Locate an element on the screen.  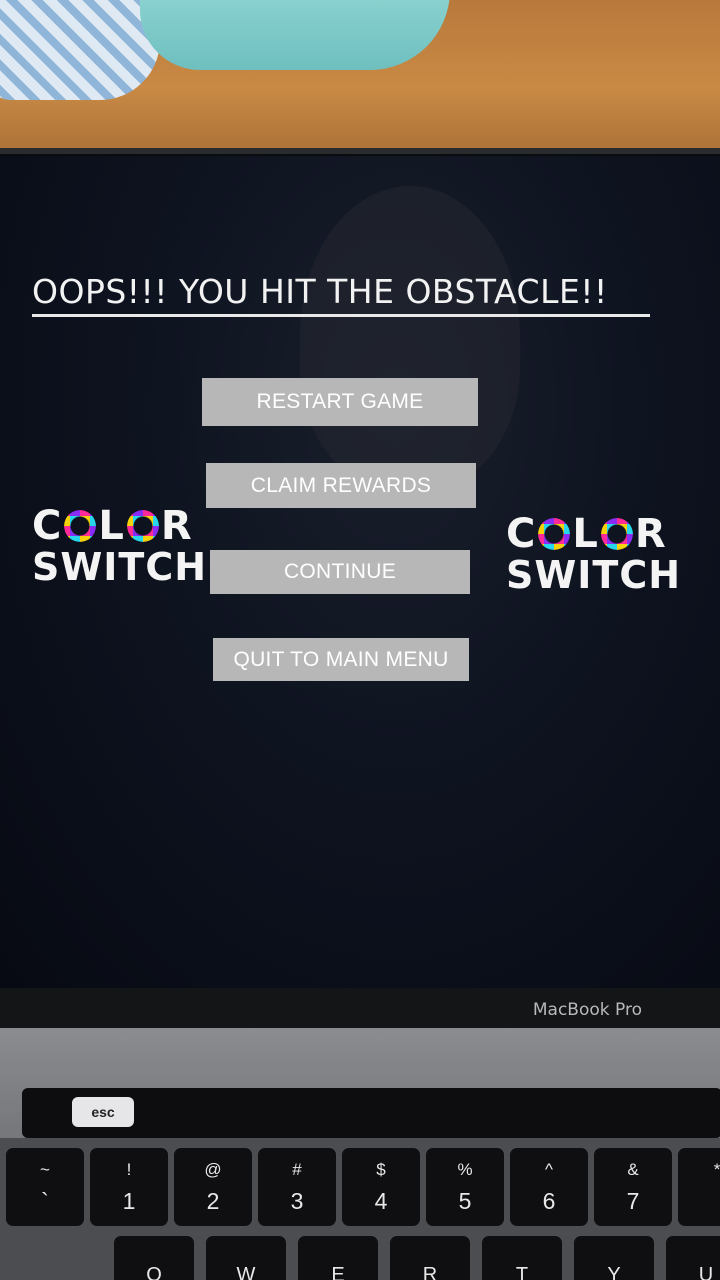
key-primary-symbol: 6 is located at coordinates (549, 1201).